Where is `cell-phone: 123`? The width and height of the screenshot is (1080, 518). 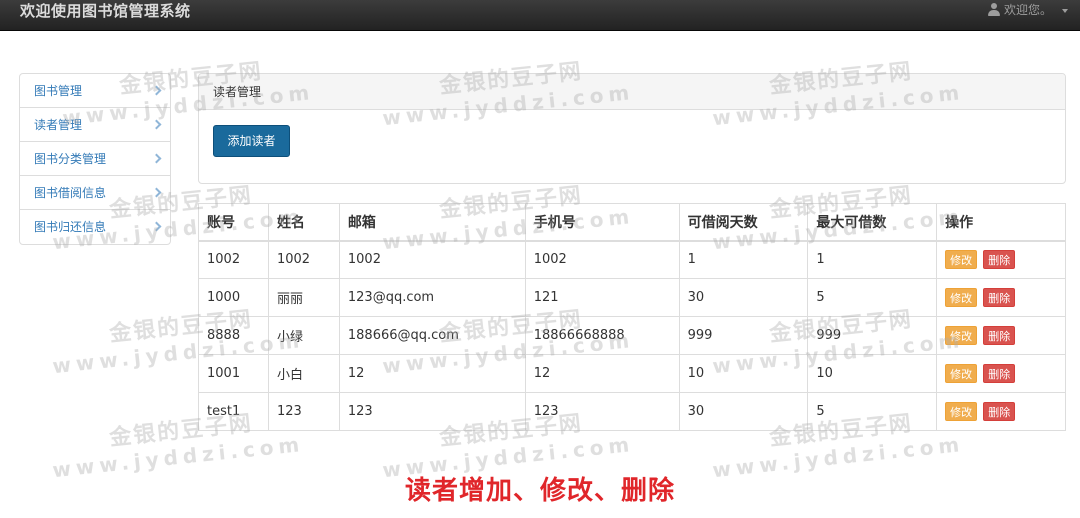 cell-phone: 123 is located at coordinates (602, 411).